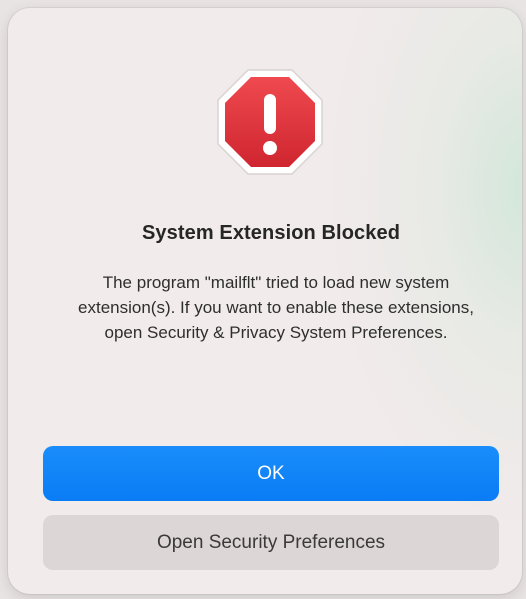 This screenshot has width=526, height=599. What do you see at coordinates (271, 473) in the screenshot?
I see `ok-button: OK` at bounding box center [271, 473].